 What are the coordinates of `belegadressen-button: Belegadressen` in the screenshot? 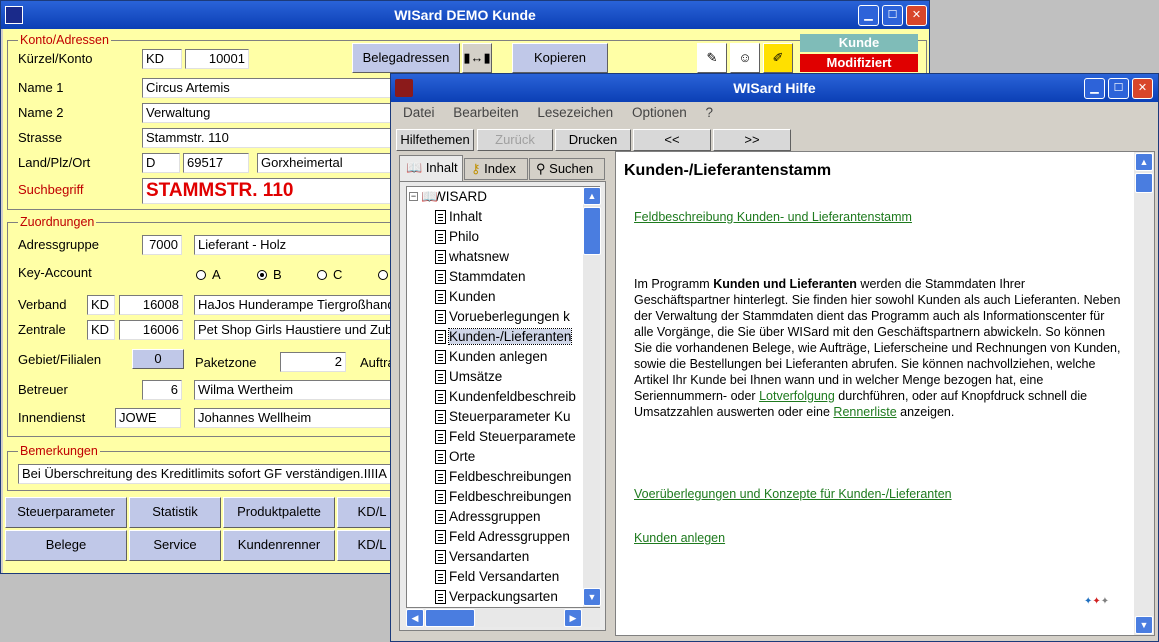 It's located at (406, 58).